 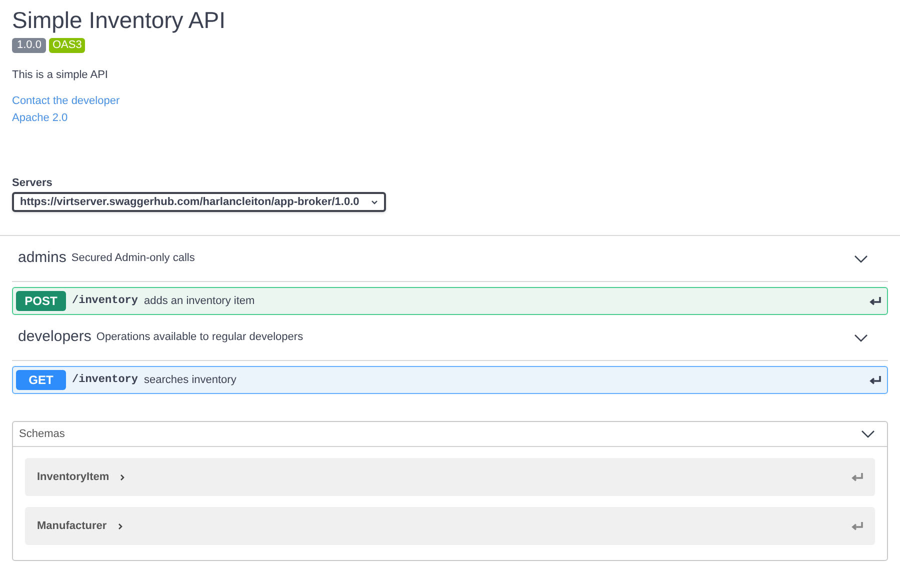 I want to click on method-badge: GET, so click(x=41, y=380).